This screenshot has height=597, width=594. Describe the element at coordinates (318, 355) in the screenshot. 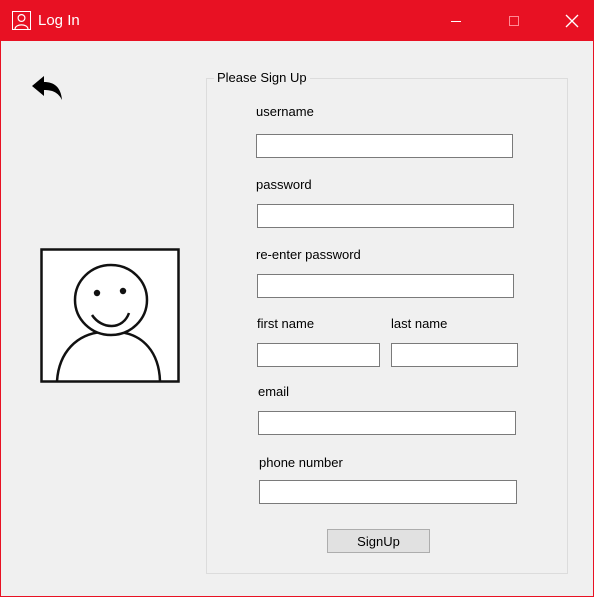

I see `first-name-field` at that location.